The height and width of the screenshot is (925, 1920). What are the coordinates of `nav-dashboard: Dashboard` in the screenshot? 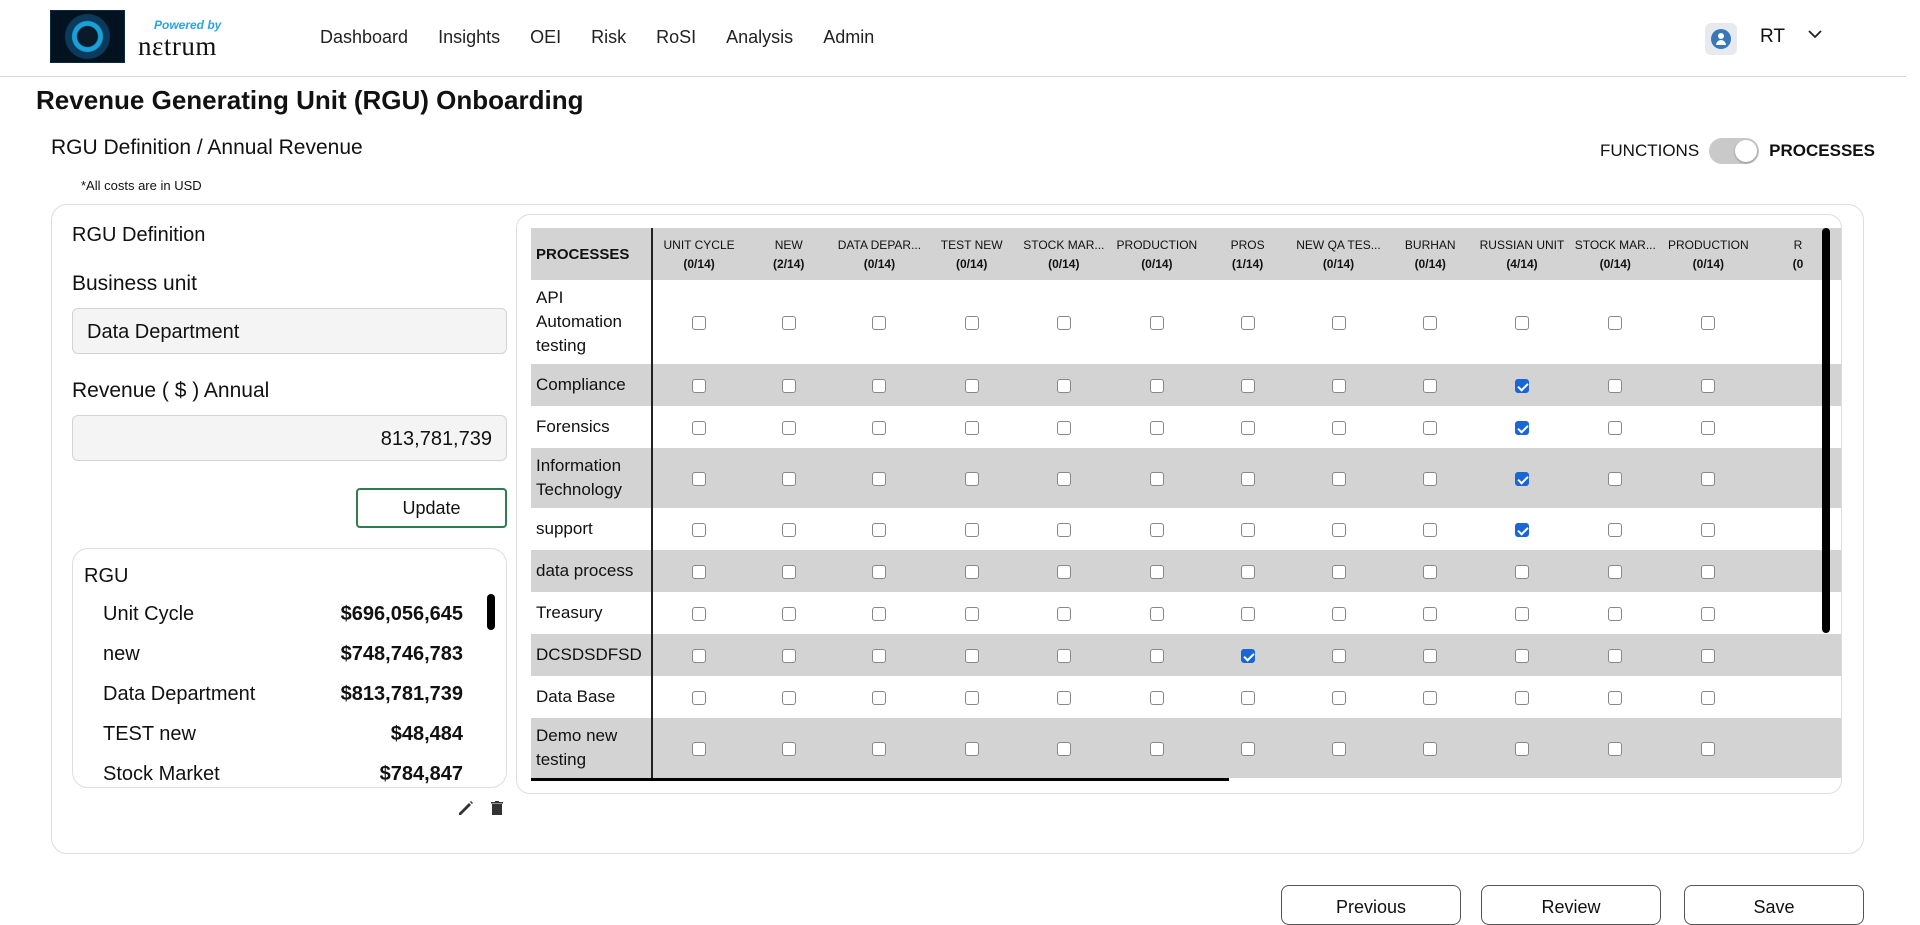 It's located at (364, 37).